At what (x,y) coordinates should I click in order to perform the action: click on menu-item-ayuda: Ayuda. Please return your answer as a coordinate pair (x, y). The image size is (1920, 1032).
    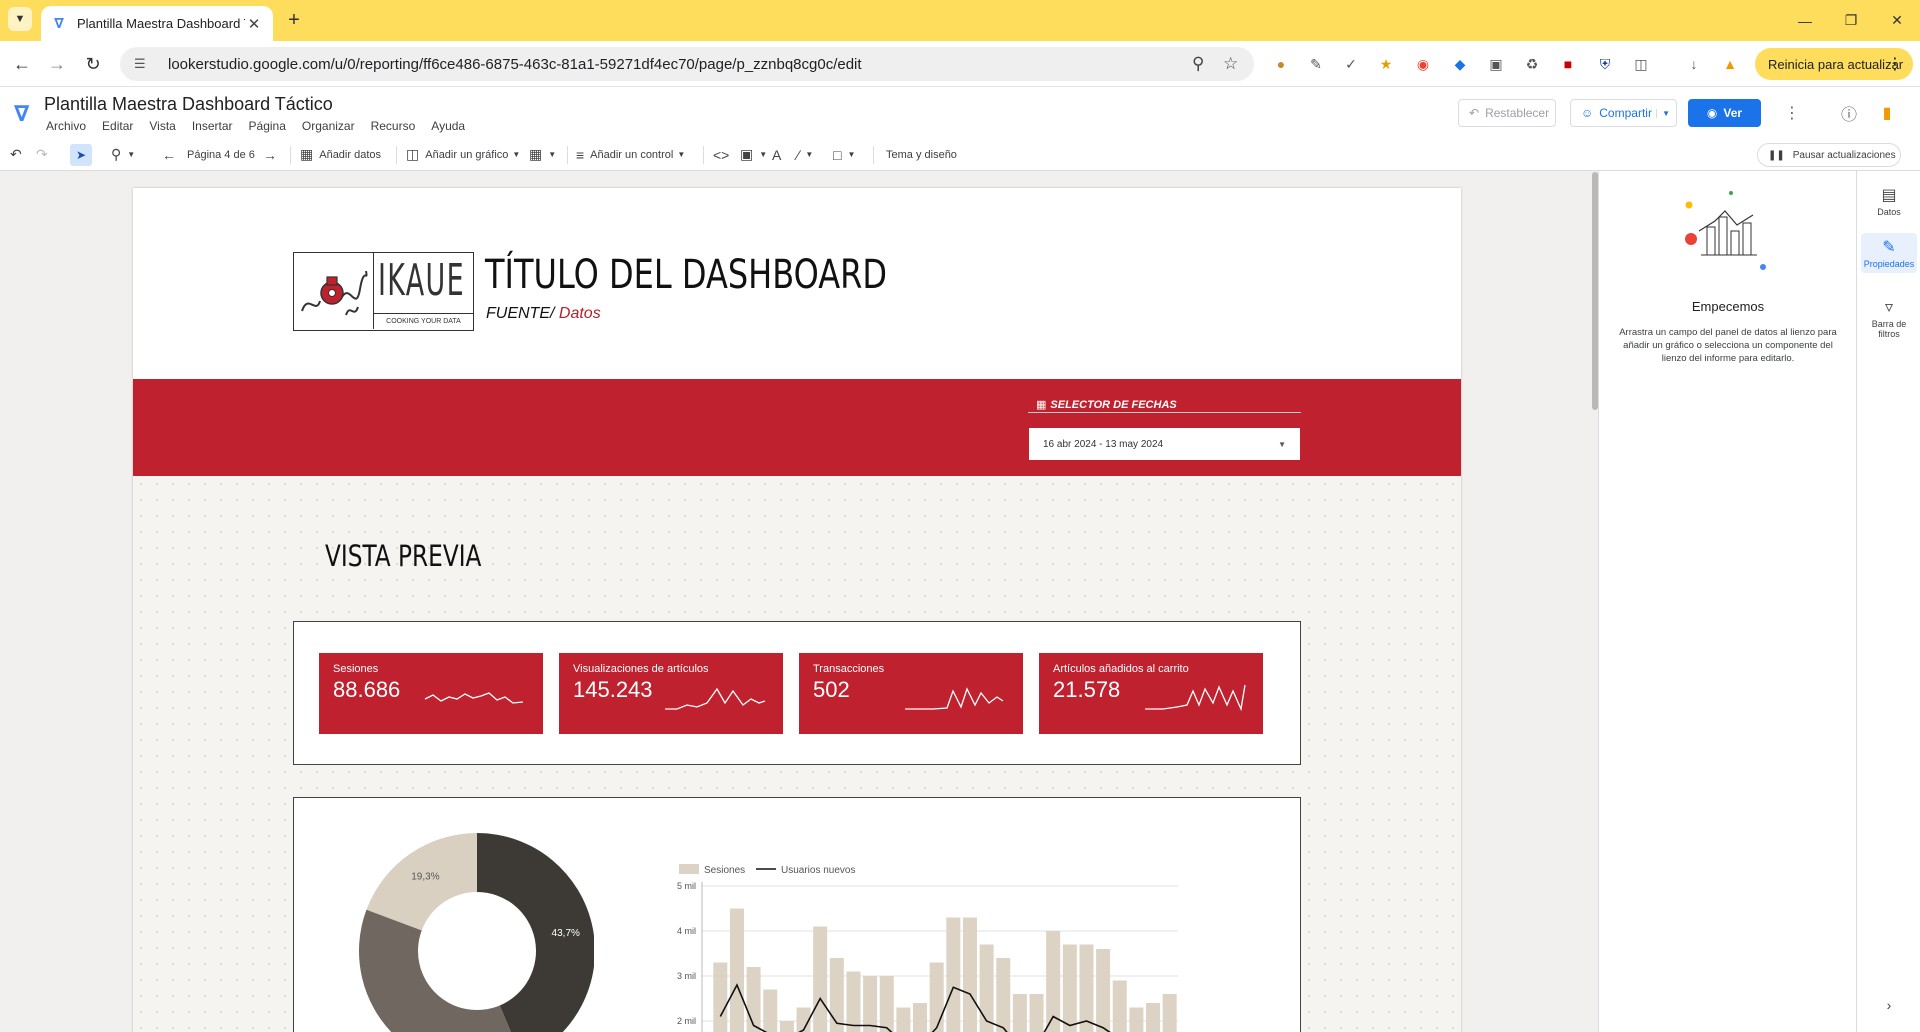
    Looking at the image, I should click on (448, 126).